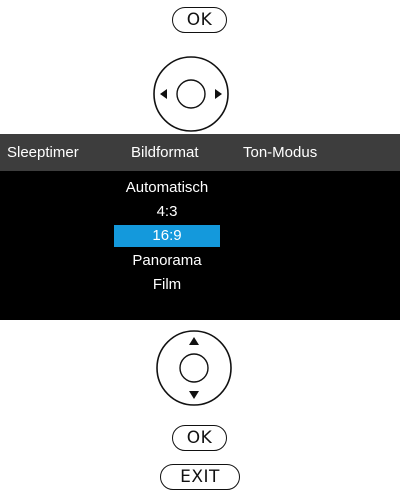  Describe the element at coordinates (167, 236) in the screenshot. I see `option-16-9: 16:9` at that location.